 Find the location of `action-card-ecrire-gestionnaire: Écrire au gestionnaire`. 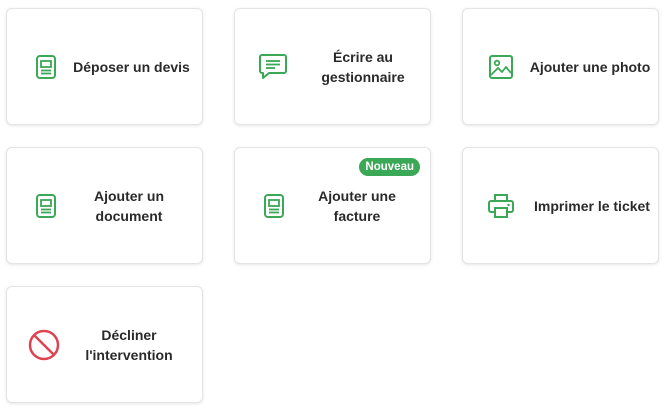

action-card-ecrire-gestionnaire: Écrire au gestionnaire is located at coordinates (332, 66).